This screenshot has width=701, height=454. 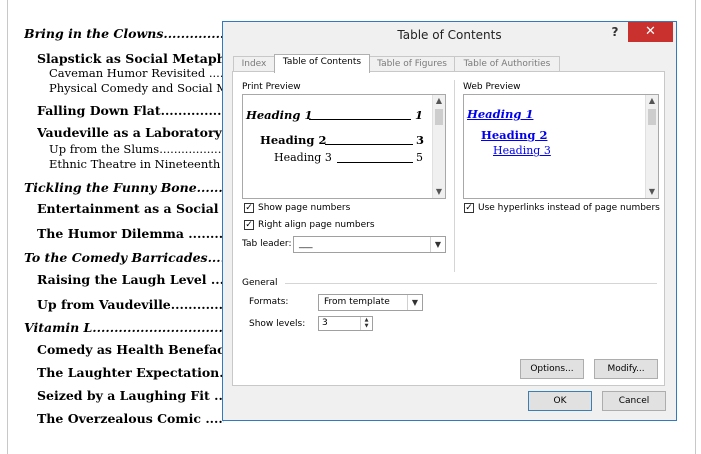 I want to click on formats-select: From template ▼, so click(x=370, y=302).